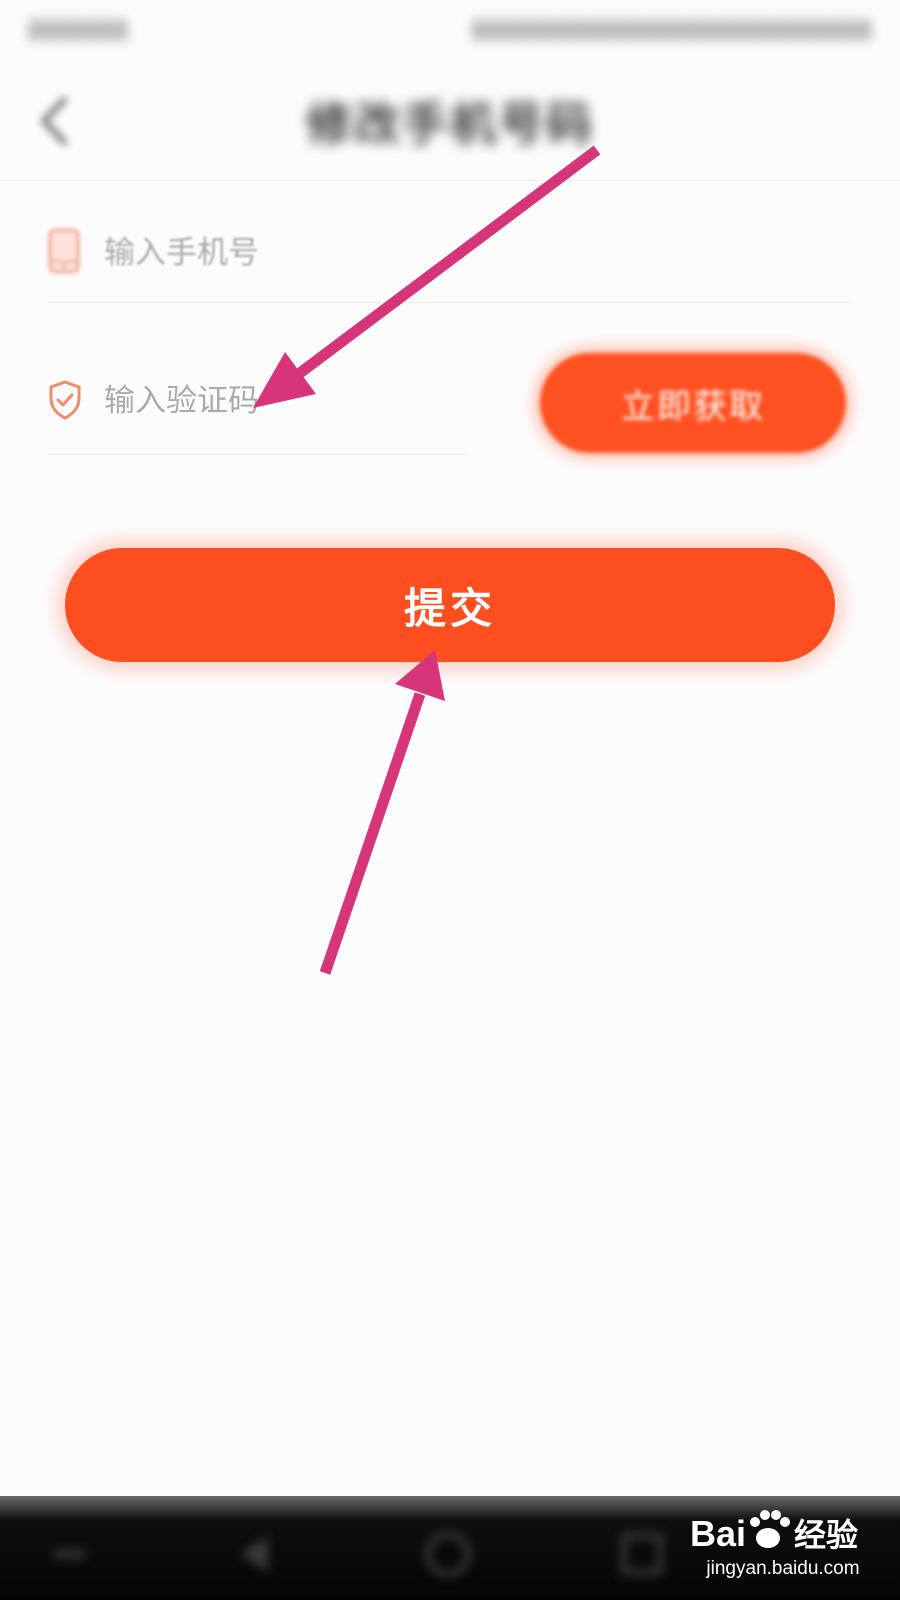 This screenshot has height=1600, width=900. Describe the element at coordinates (448, 1554) in the screenshot. I see `home-nav-icon` at that location.